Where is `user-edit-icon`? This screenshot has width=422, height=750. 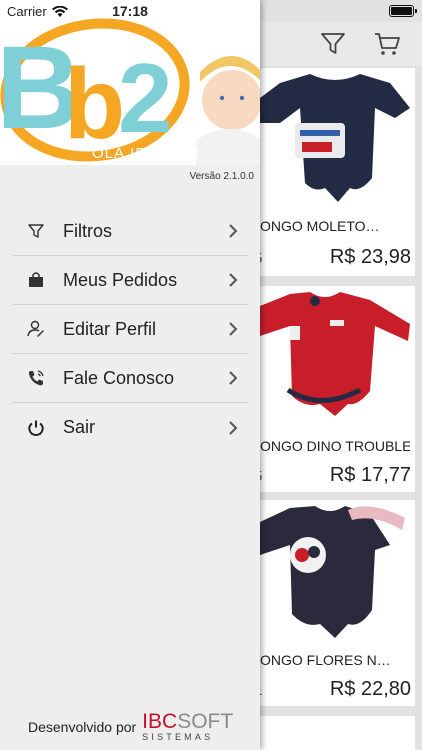 user-edit-icon is located at coordinates (36, 329).